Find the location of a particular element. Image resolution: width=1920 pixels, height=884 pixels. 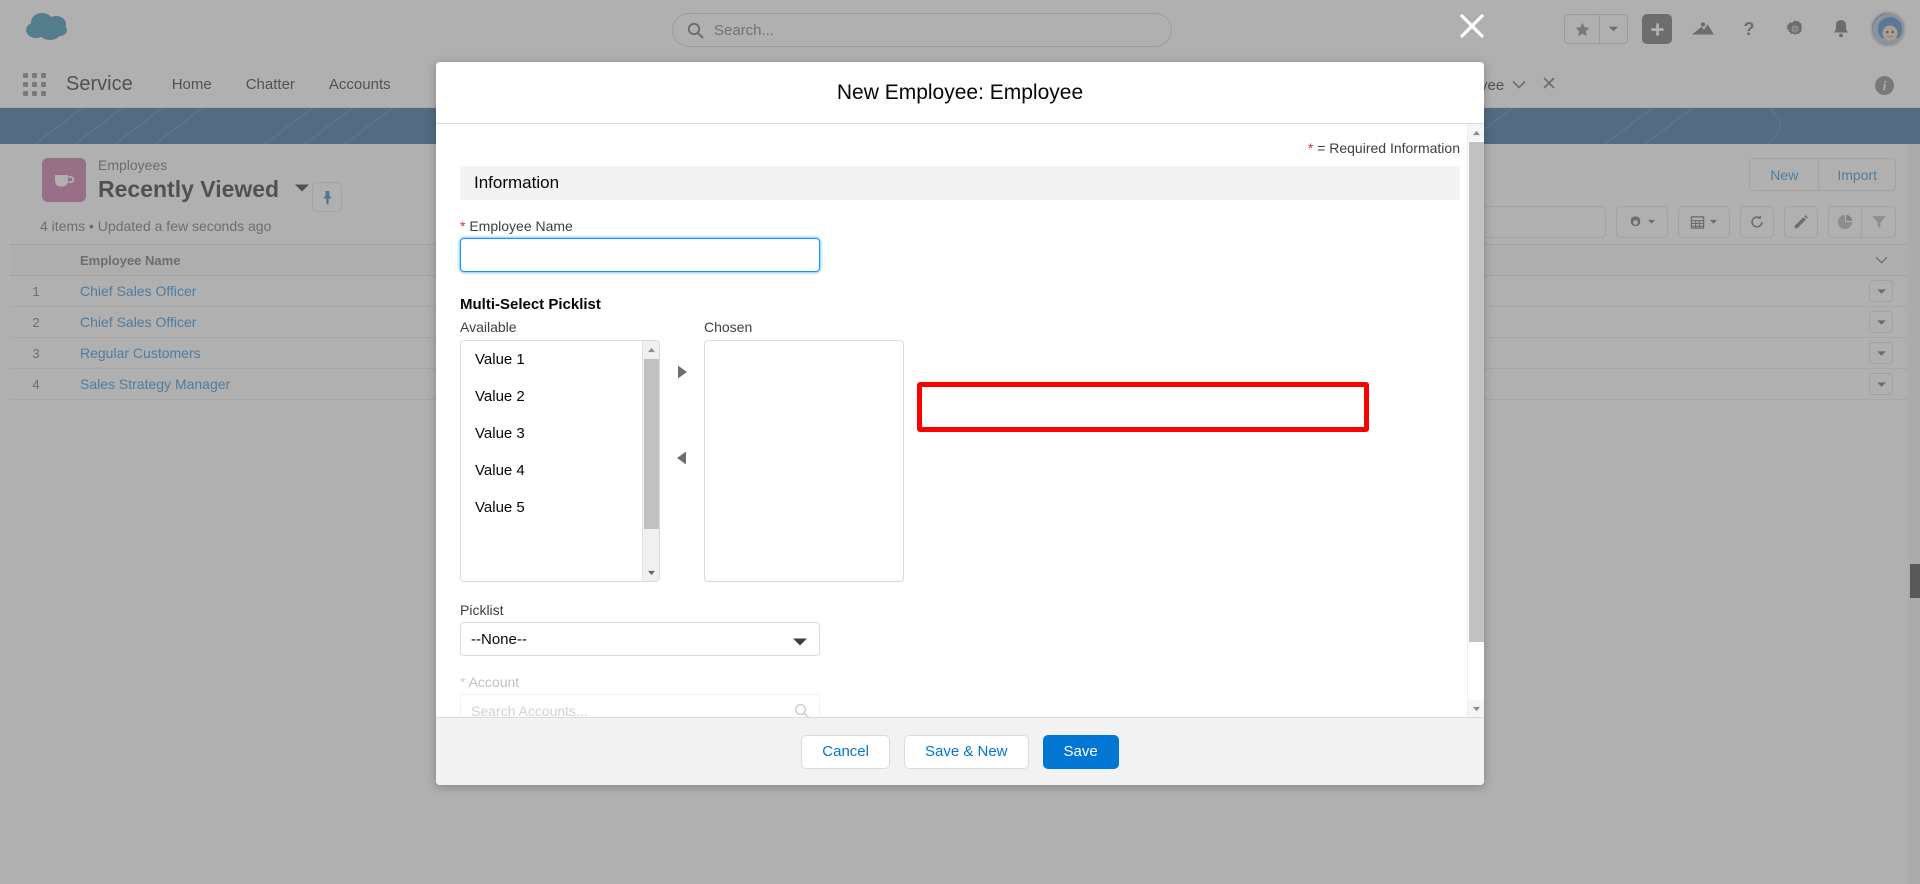

move-right-icon is located at coordinates (682, 372).